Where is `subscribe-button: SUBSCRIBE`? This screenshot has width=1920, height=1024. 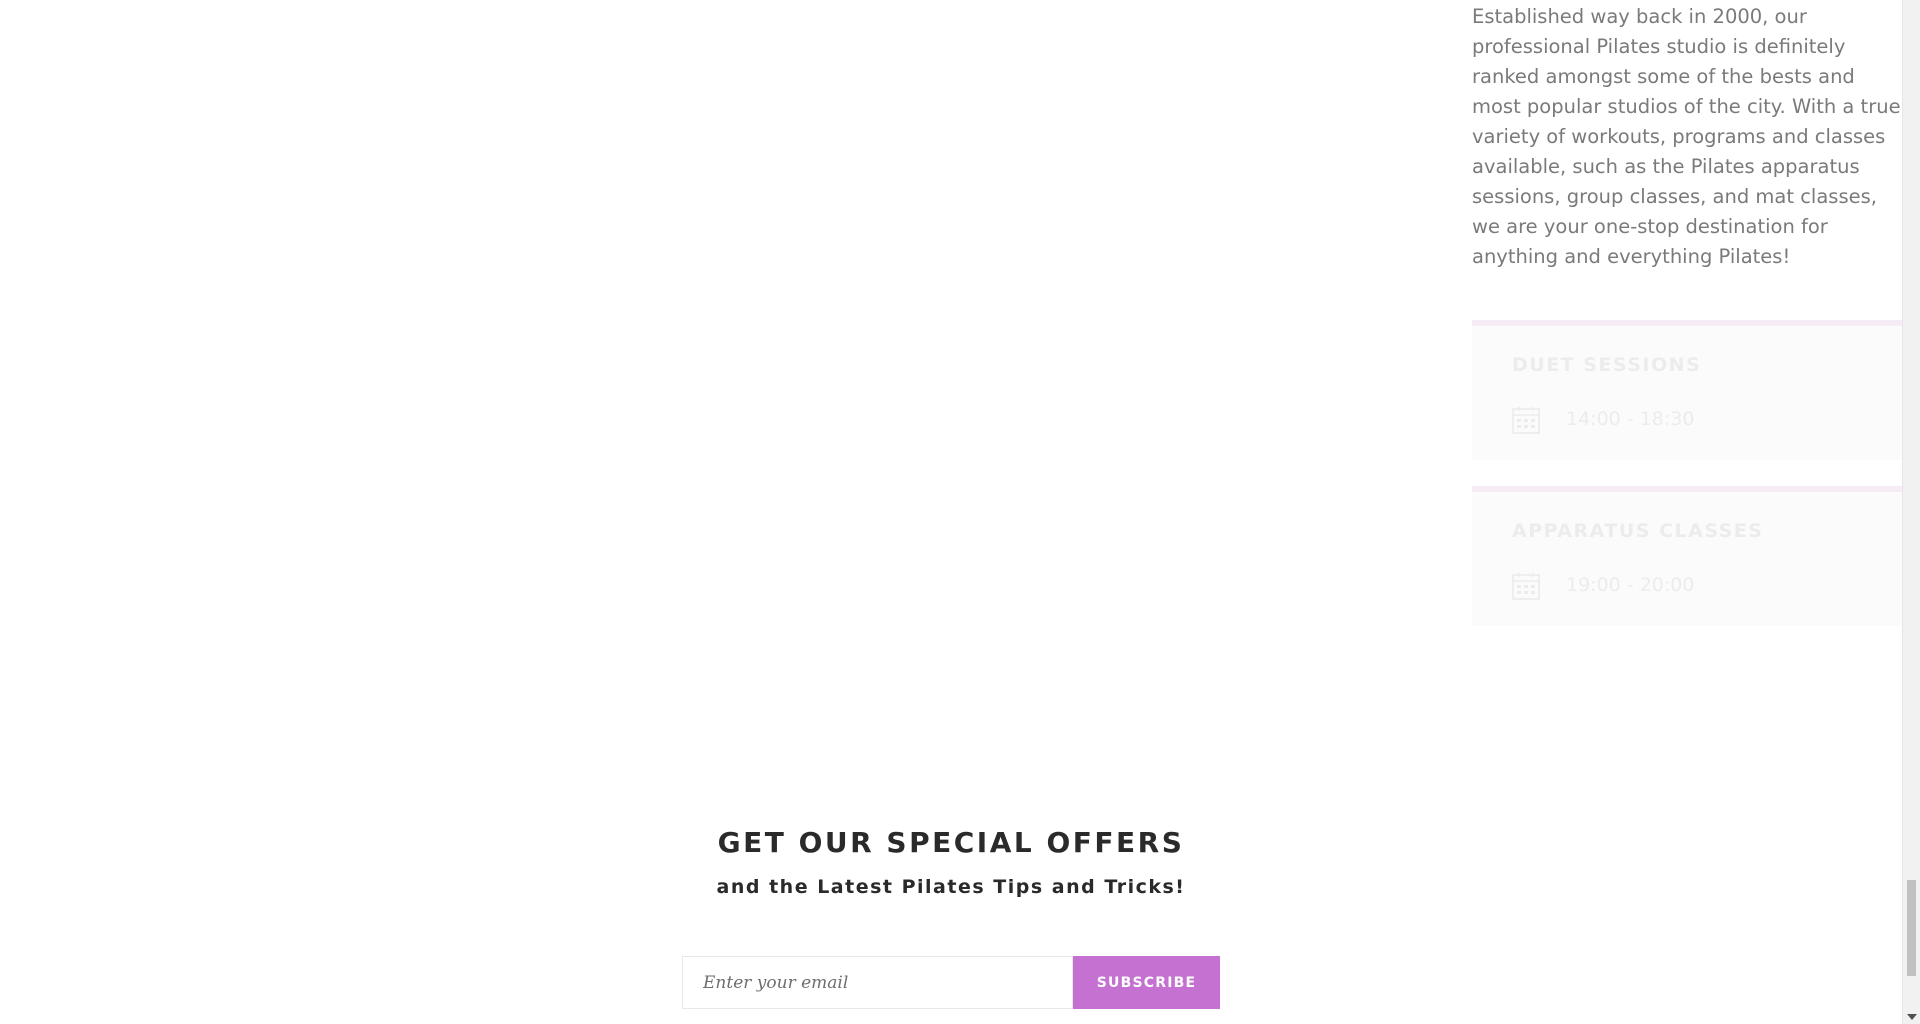 subscribe-button: SUBSCRIBE is located at coordinates (1146, 982).